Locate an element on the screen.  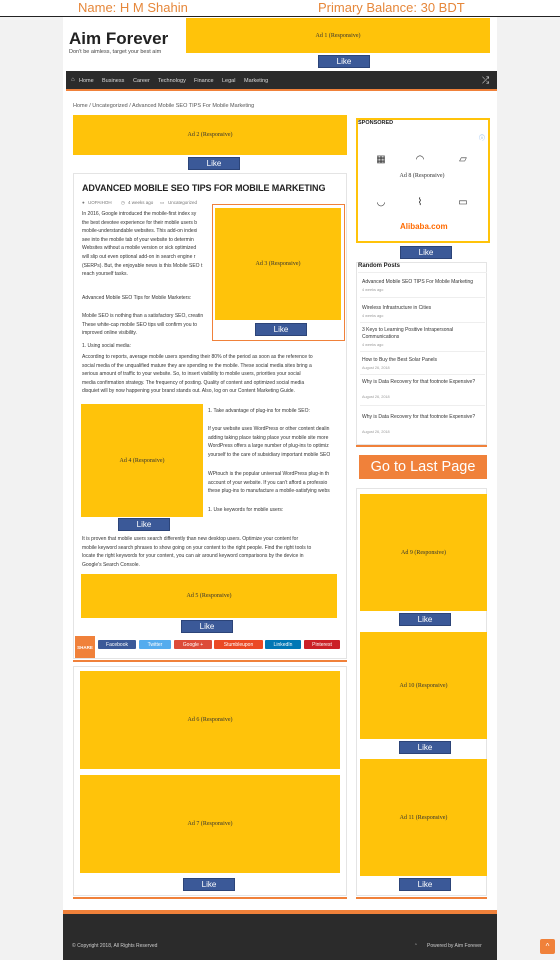
like-button-ad-2: Like is located at coordinates (214, 163).